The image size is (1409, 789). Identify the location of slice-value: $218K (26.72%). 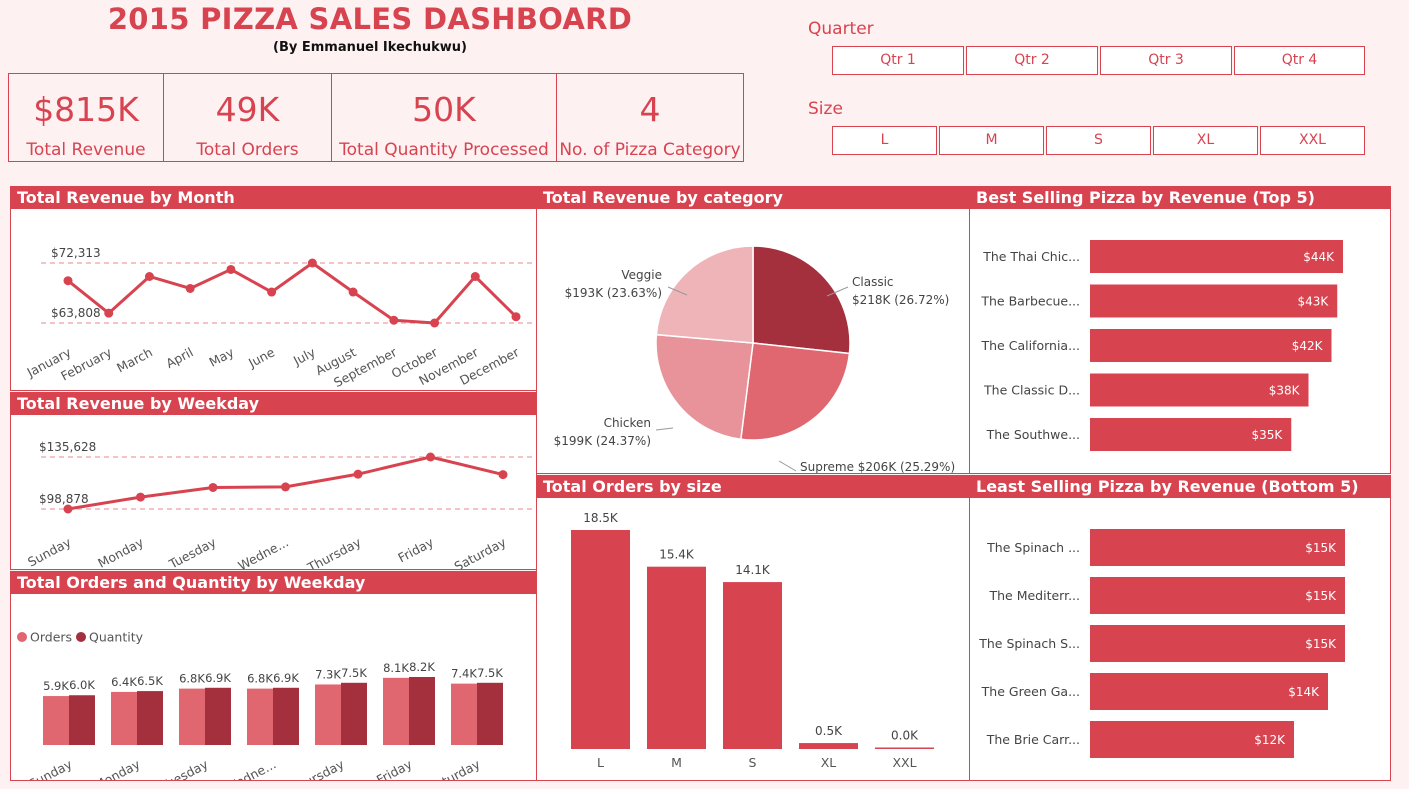
(900, 300).